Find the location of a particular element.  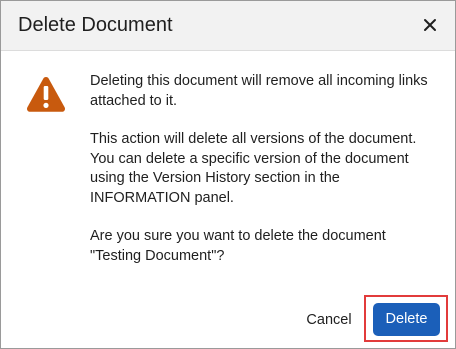

dialog-header: Delete Document is located at coordinates (228, 26).